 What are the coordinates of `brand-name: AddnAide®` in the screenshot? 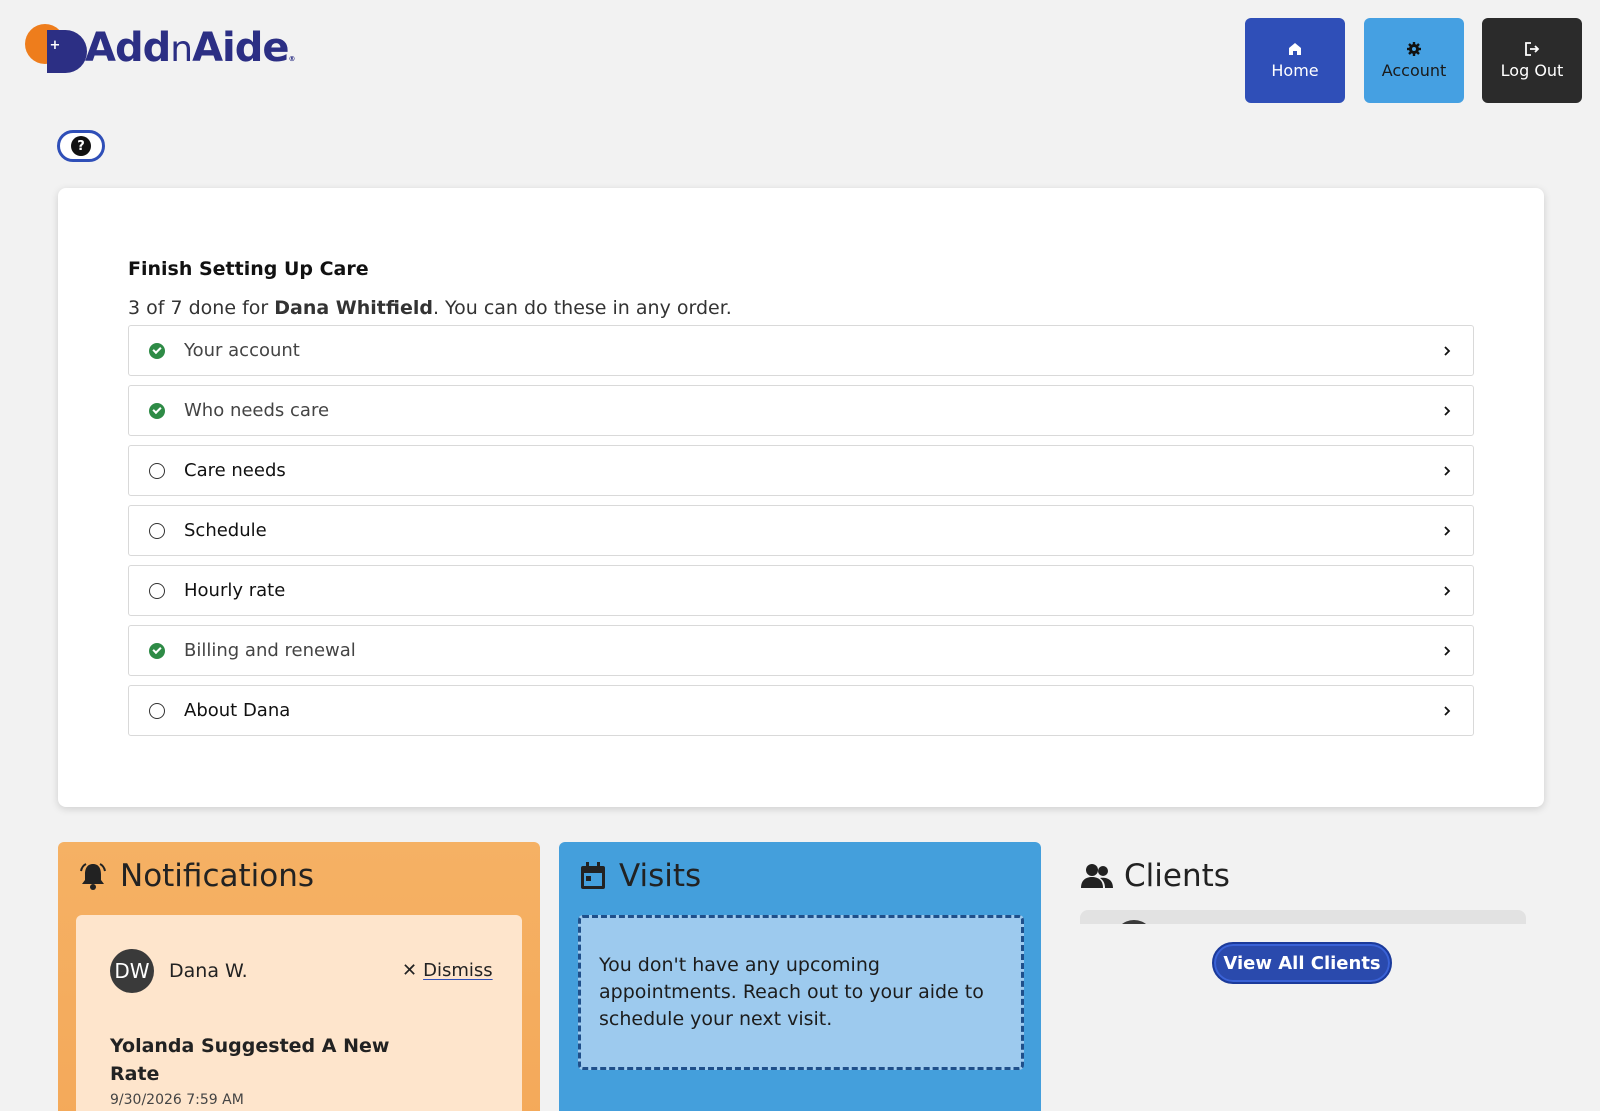 It's located at (190, 48).